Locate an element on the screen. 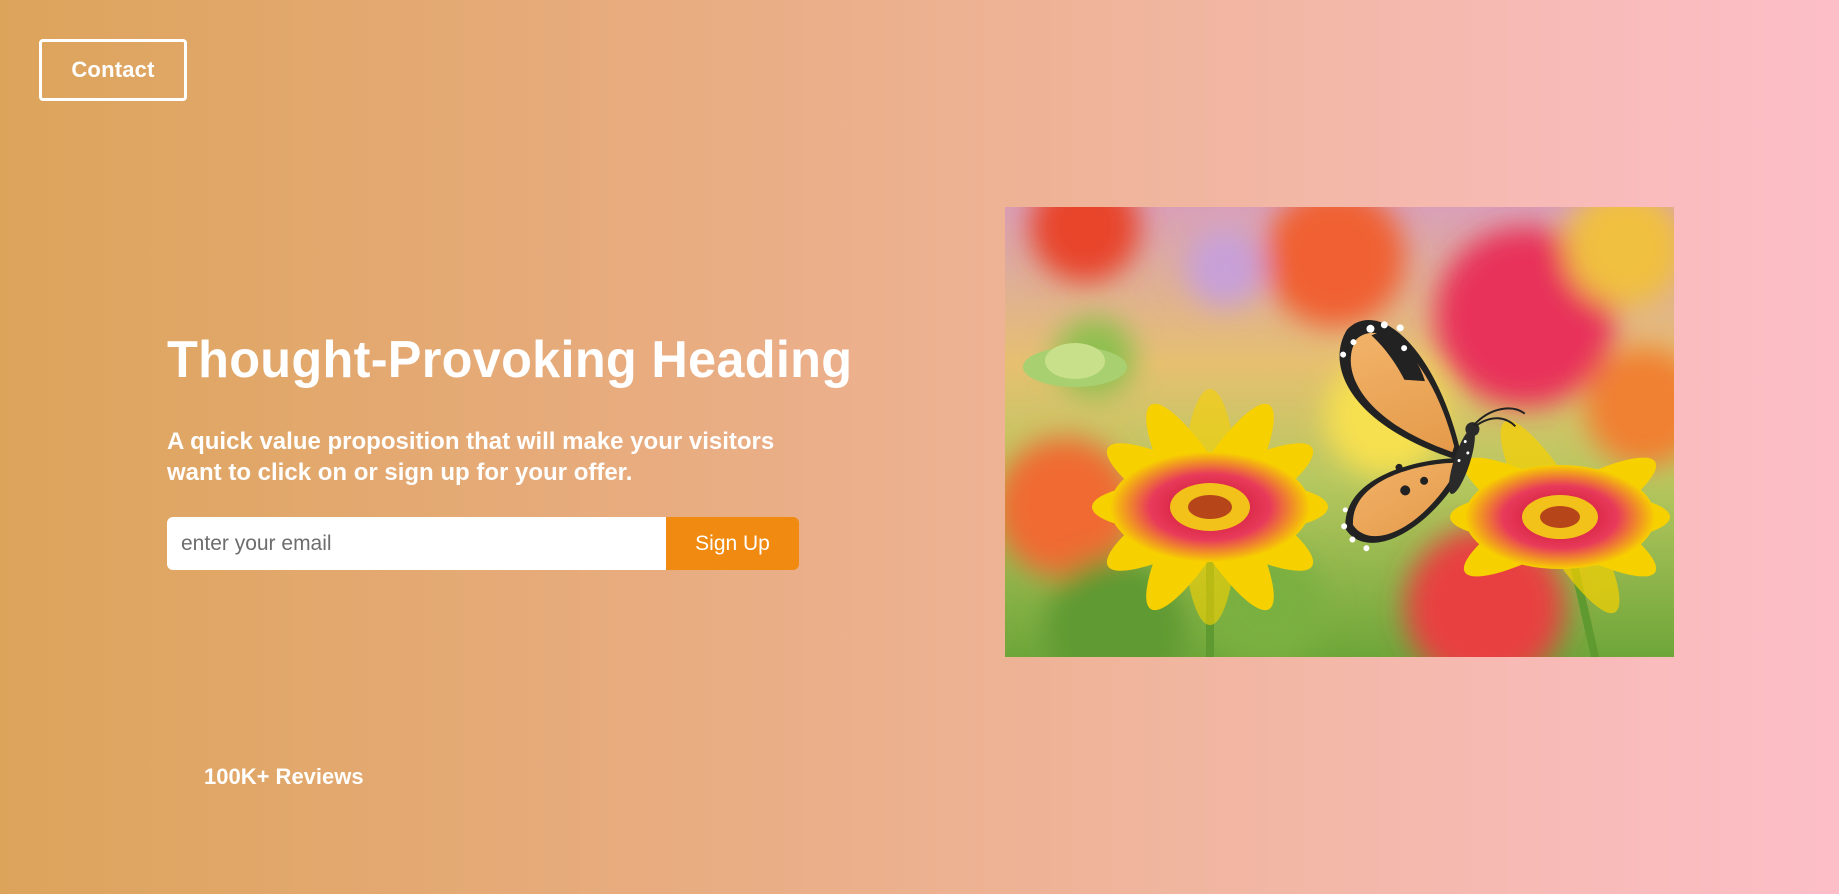  signup-form: Sign Up is located at coordinates (507, 543).